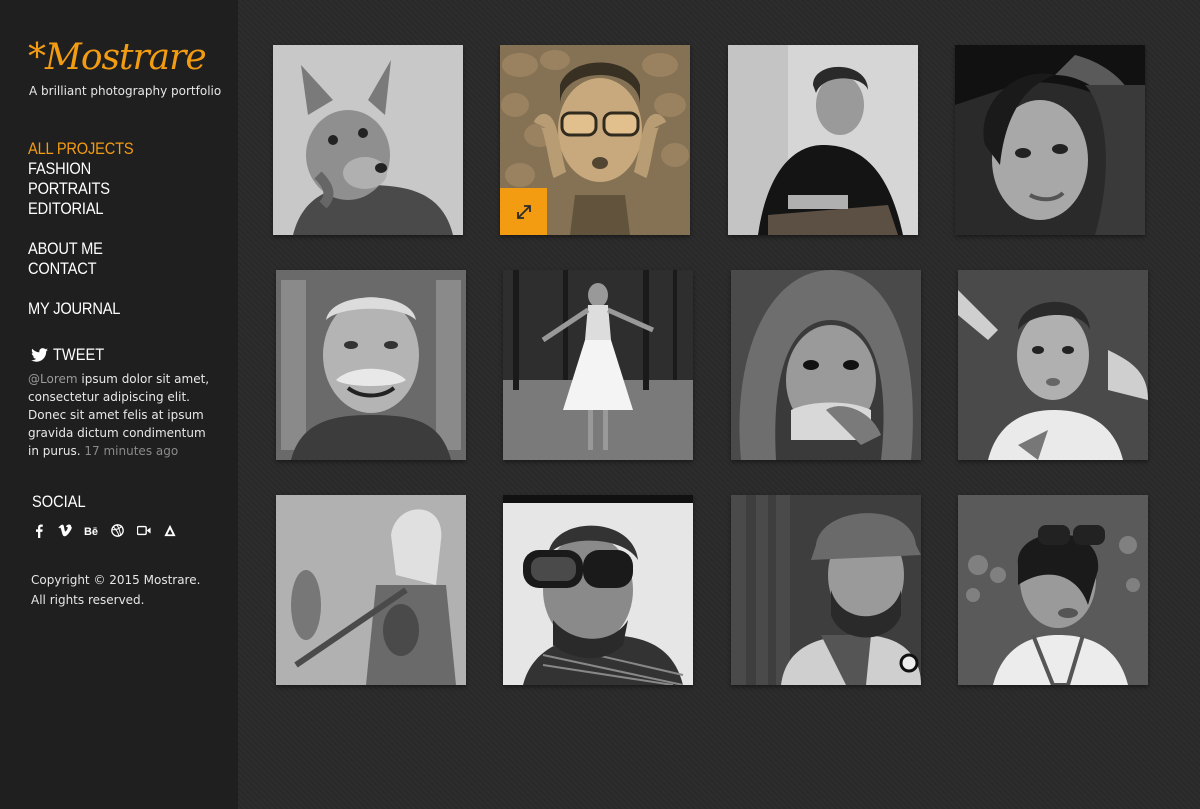  What do you see at coordinates (38, 532) in the screenshot?
I see `facebook-icon` at bounding box center [38, 532].